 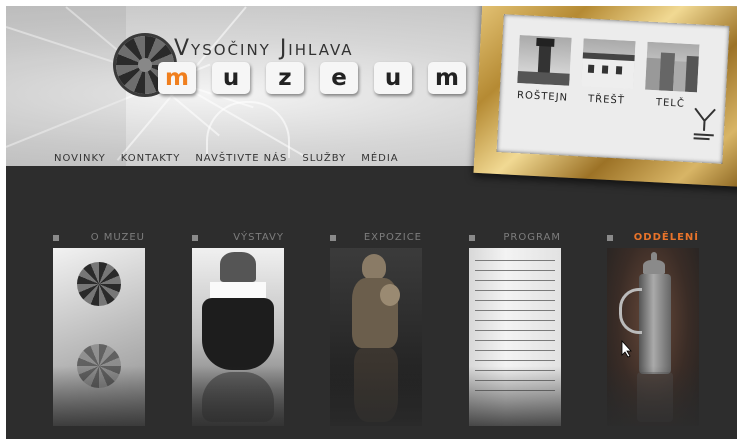 What do you see at coordinates (379, 158) in the screenshot?
I see `nav-item-media: MÉDIA` at bounding box center [379, 158].